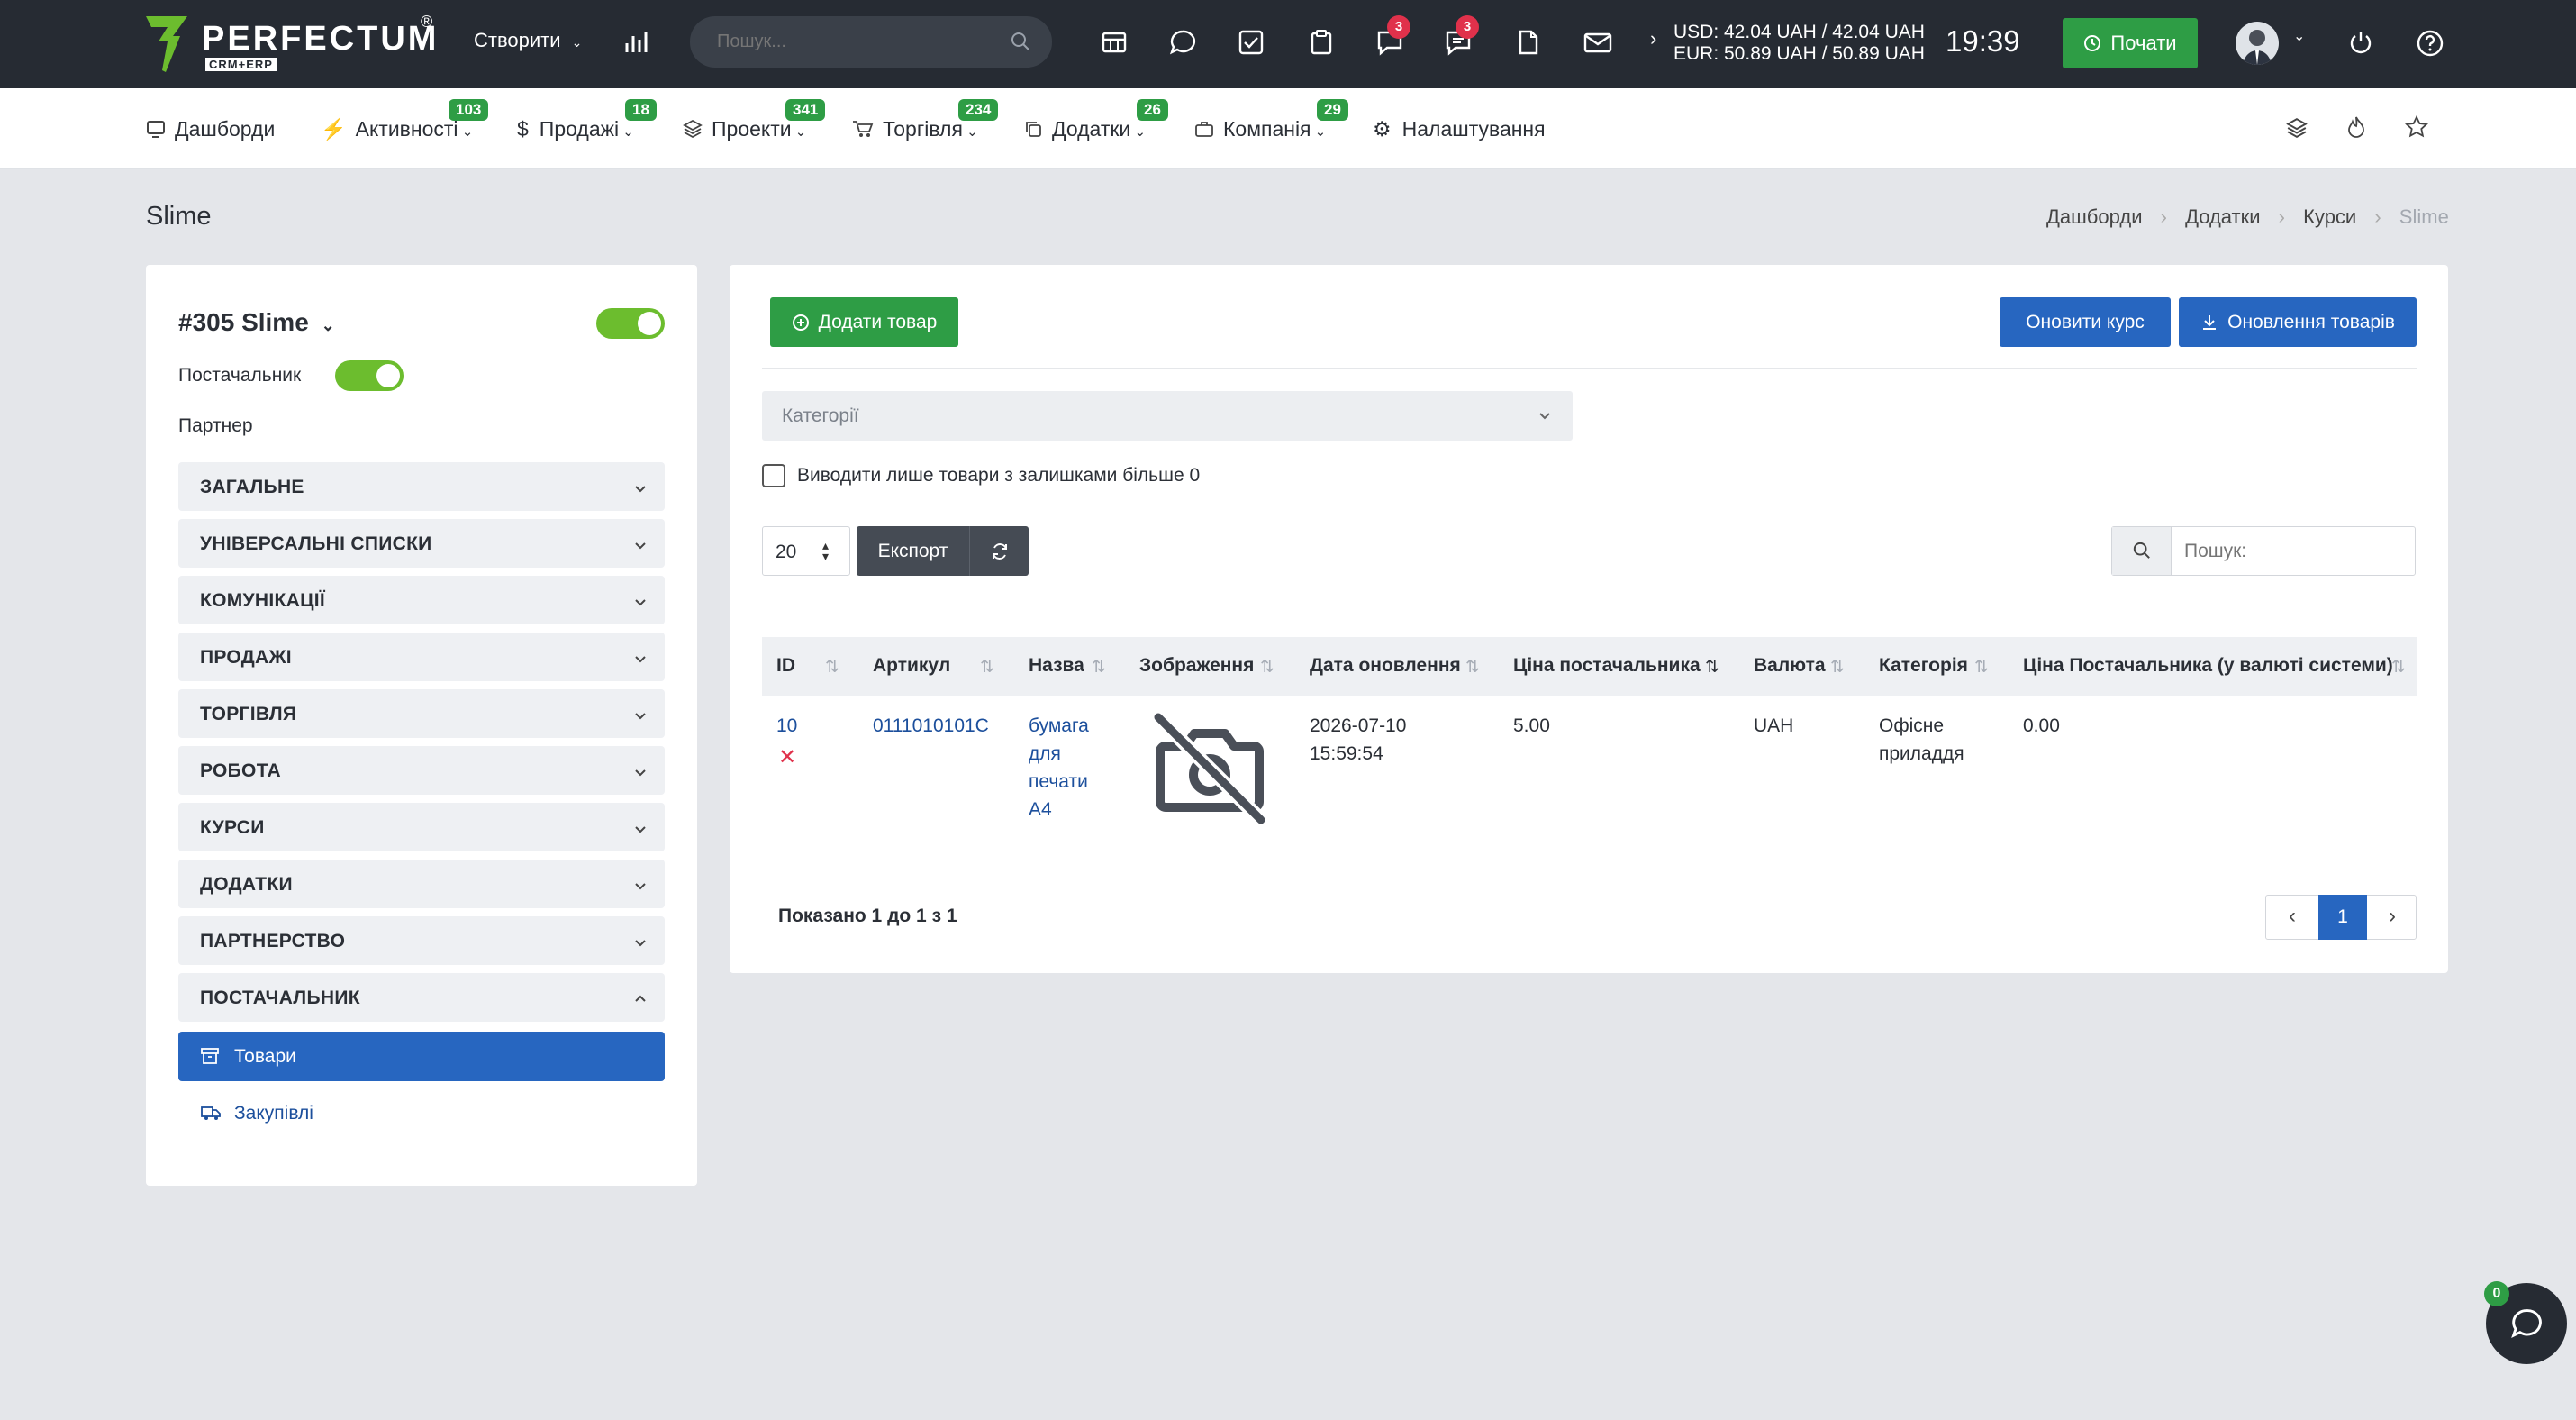 This screenshot has height=1420, width=2576. What do you see at coordinates (773, 475) in the screenshot?
I see `stock-filter-checkbox` at bounding box center [773, 475].